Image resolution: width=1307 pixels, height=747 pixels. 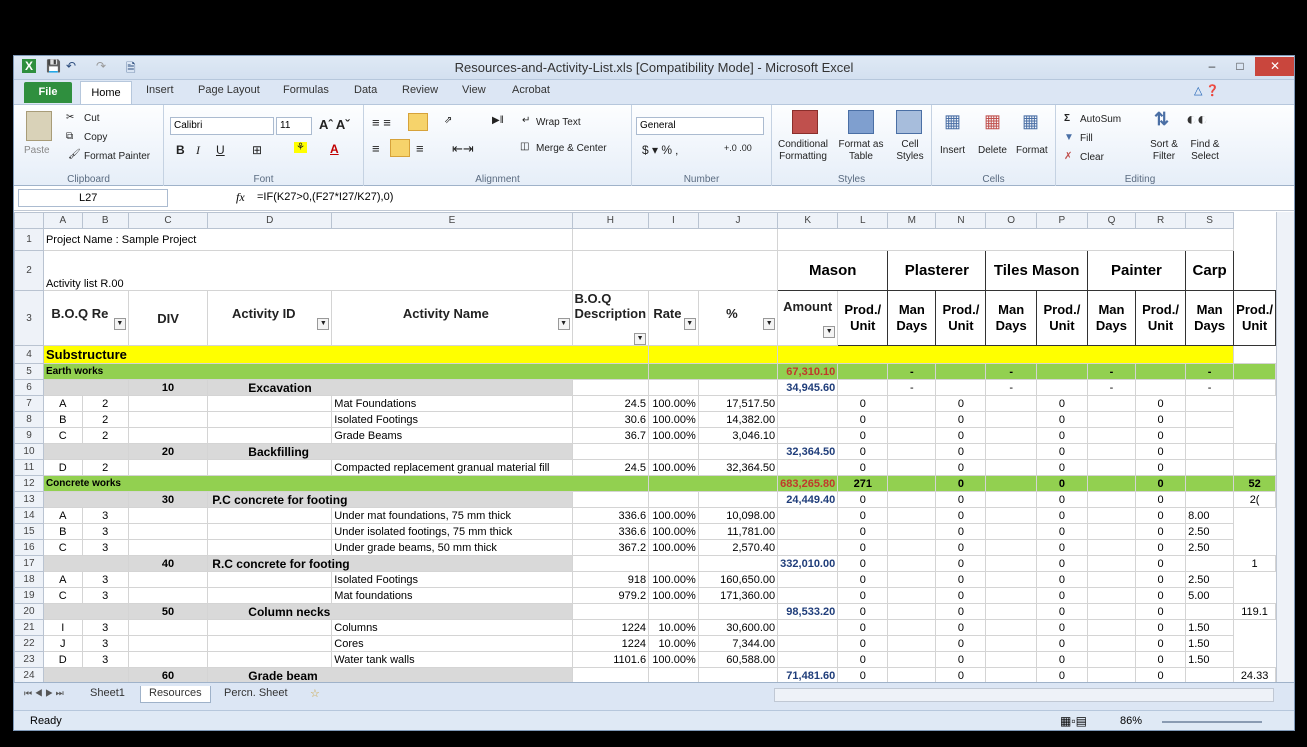 What do you see at coordinates (610, 419) in the screenshot?
I see `rate-cell: 30.6` at bounding box center [610, 419].